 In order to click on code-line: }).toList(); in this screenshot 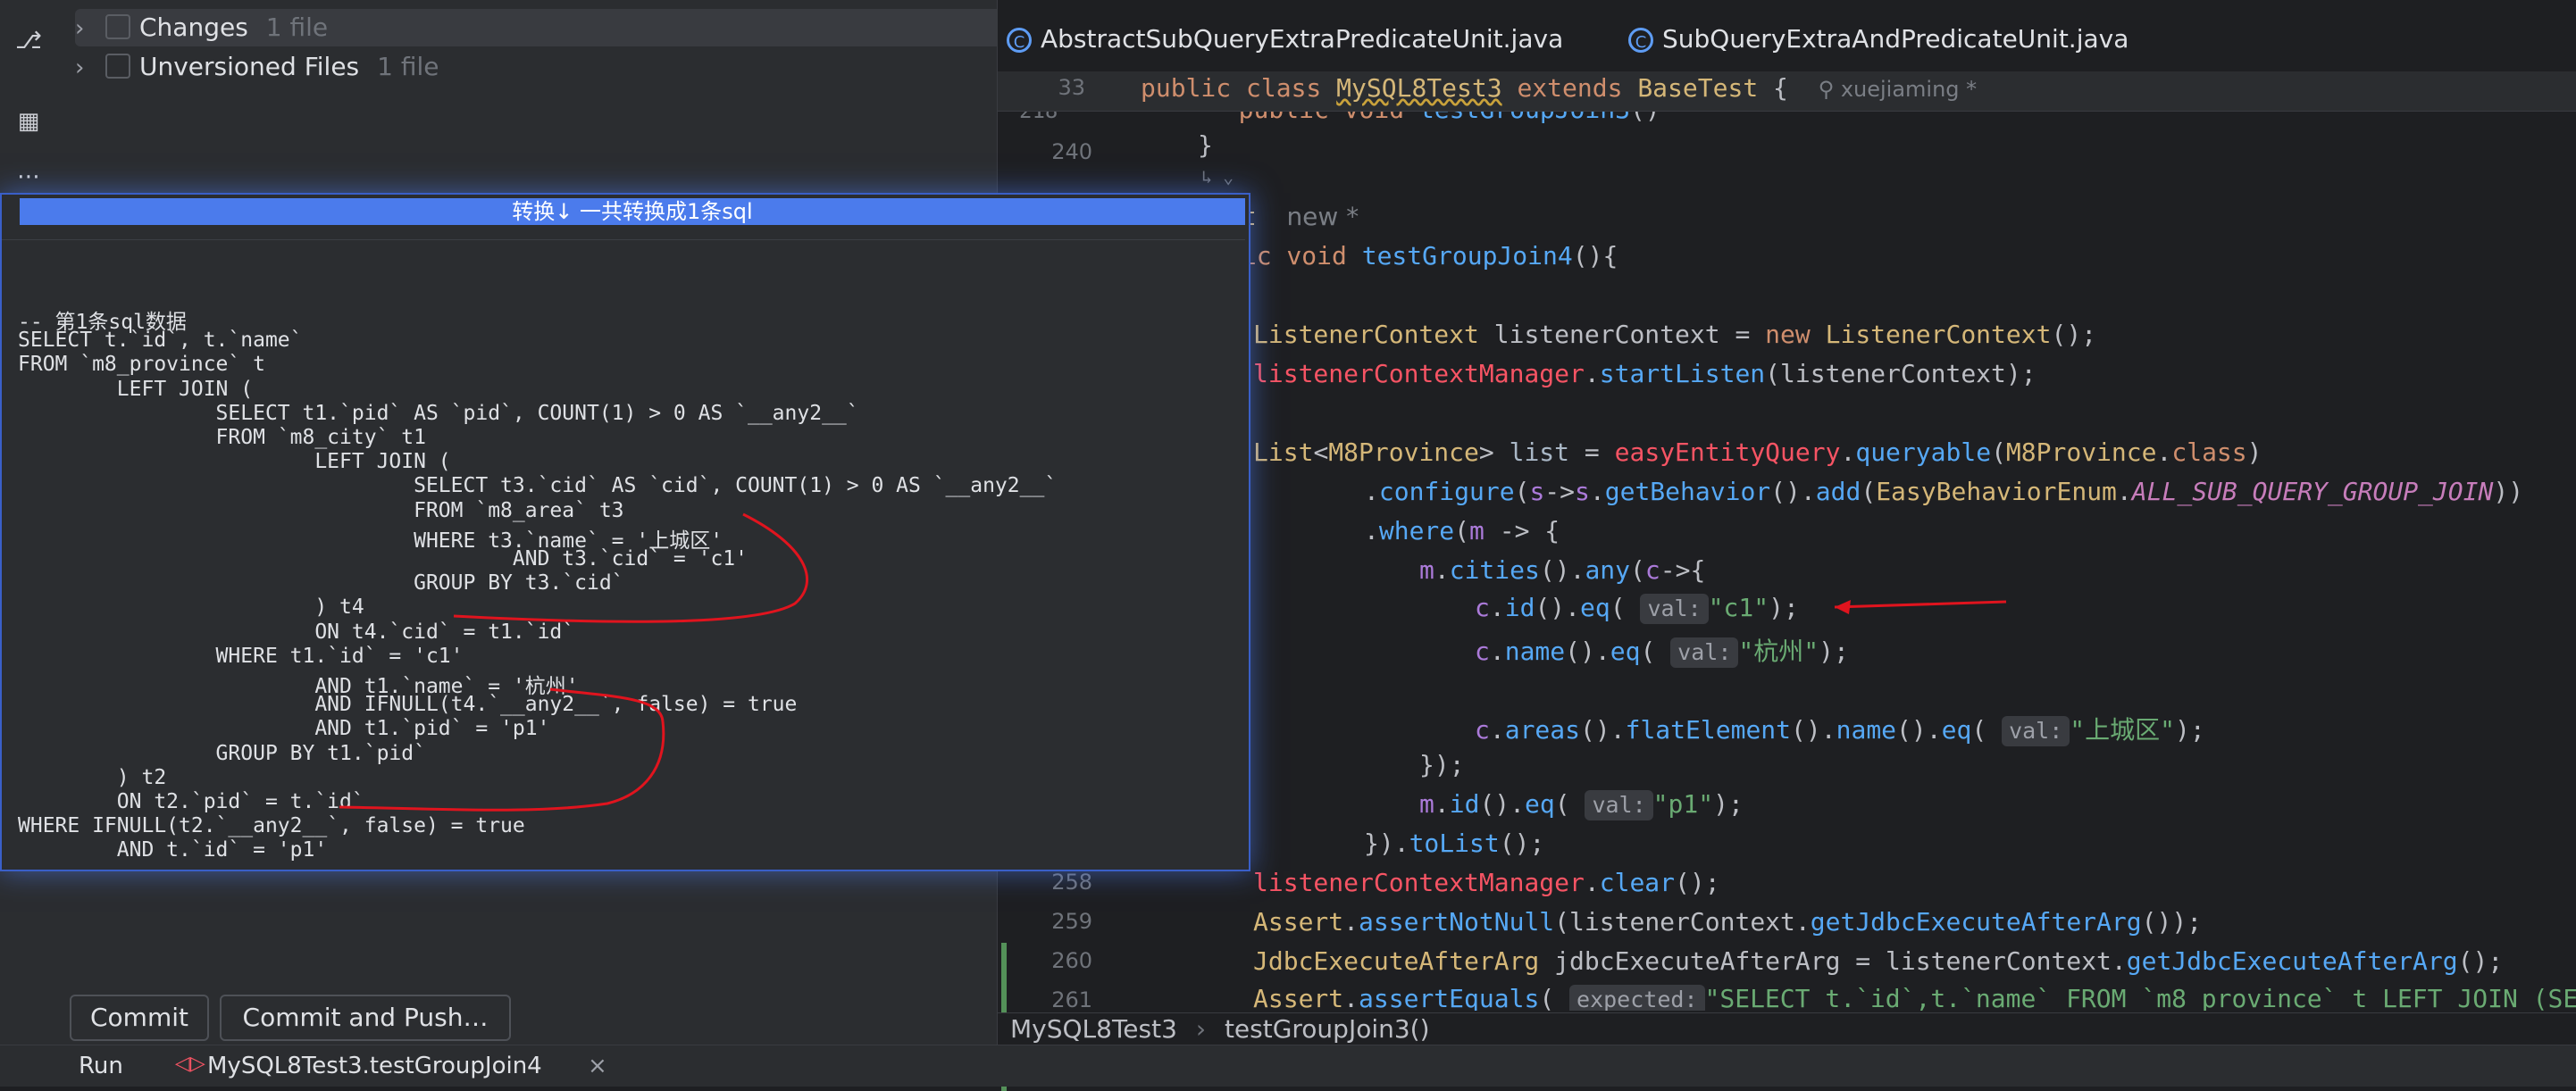, I will do `click(1455, 844)`.